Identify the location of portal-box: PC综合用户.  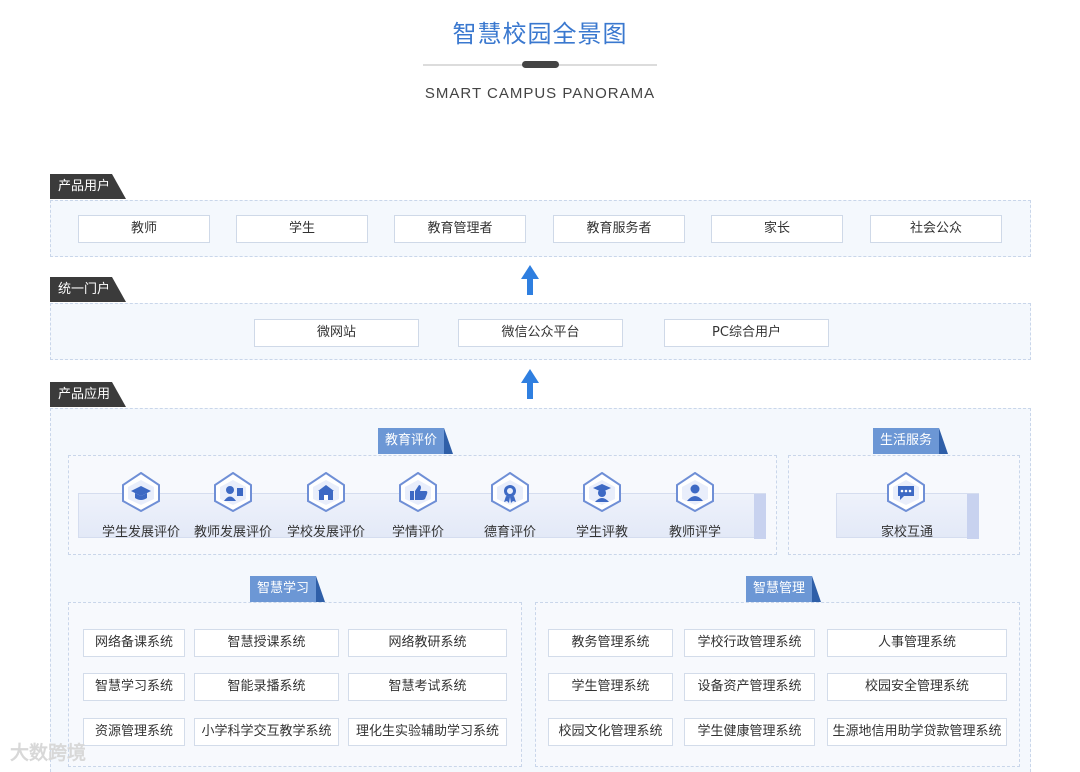
(746, 333).